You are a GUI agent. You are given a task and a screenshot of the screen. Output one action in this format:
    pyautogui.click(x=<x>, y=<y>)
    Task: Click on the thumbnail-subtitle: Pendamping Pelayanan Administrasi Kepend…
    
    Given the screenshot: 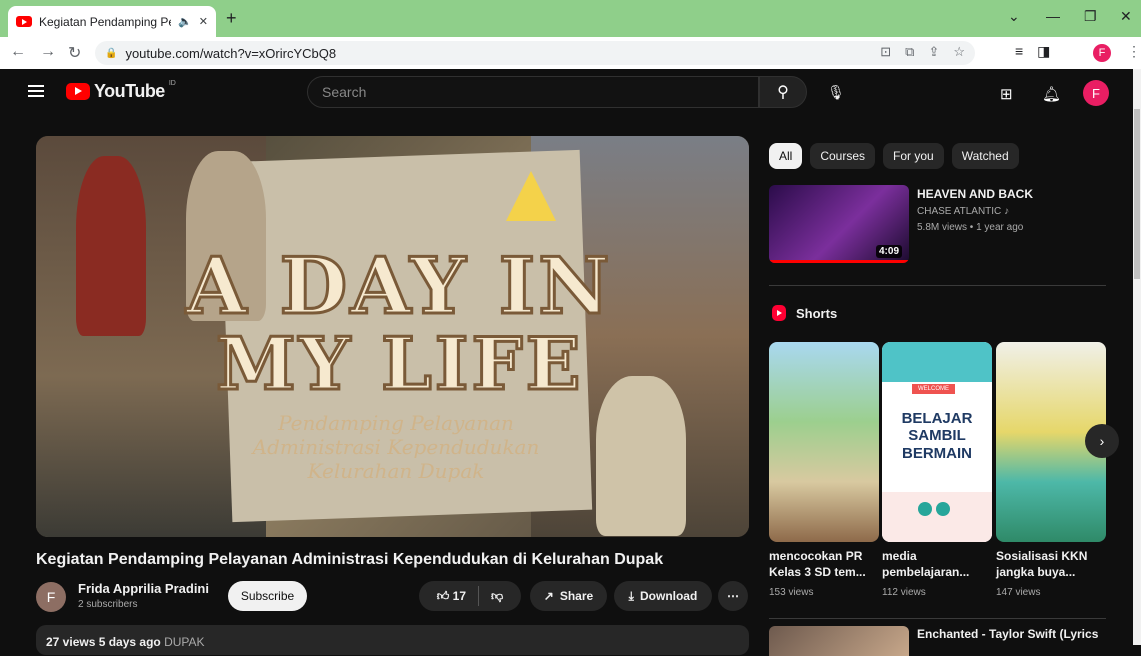 What is the action you would take?
    pyautogui.click(x=396, y=447)
    